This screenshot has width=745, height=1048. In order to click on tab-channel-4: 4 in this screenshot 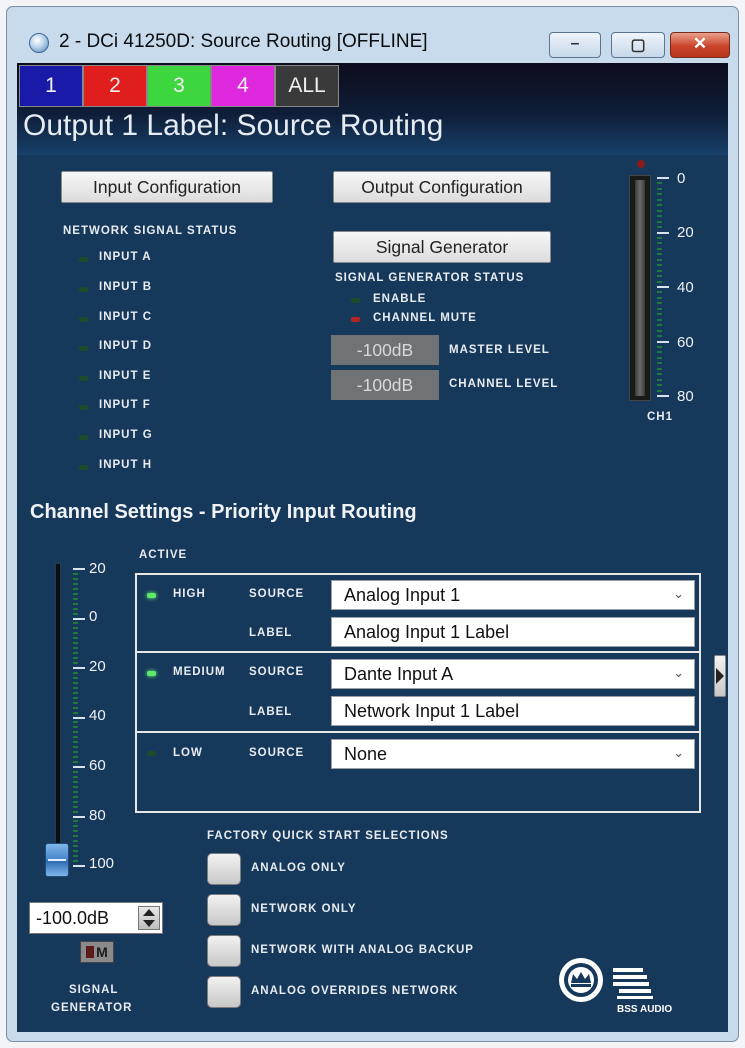, I will do `click(243, 86)`.